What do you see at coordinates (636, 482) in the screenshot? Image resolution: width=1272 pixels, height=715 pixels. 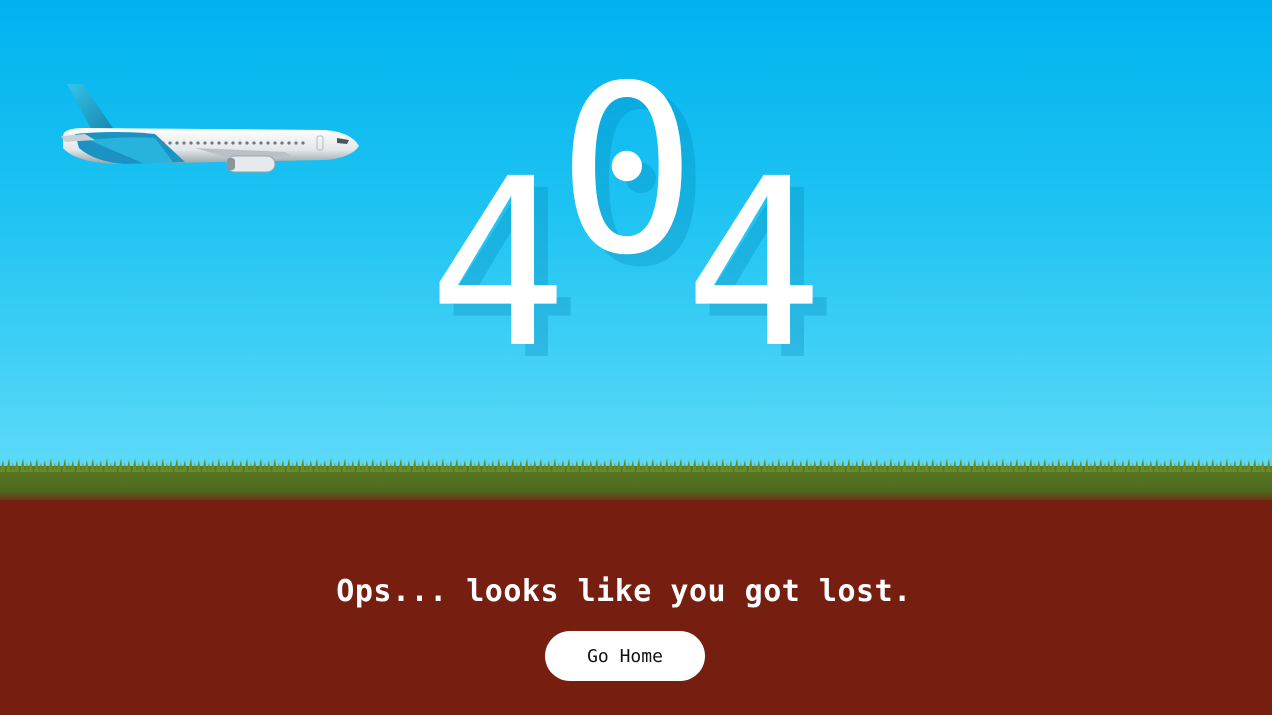 I see `grass-strip` at bounding box center [636, 482].